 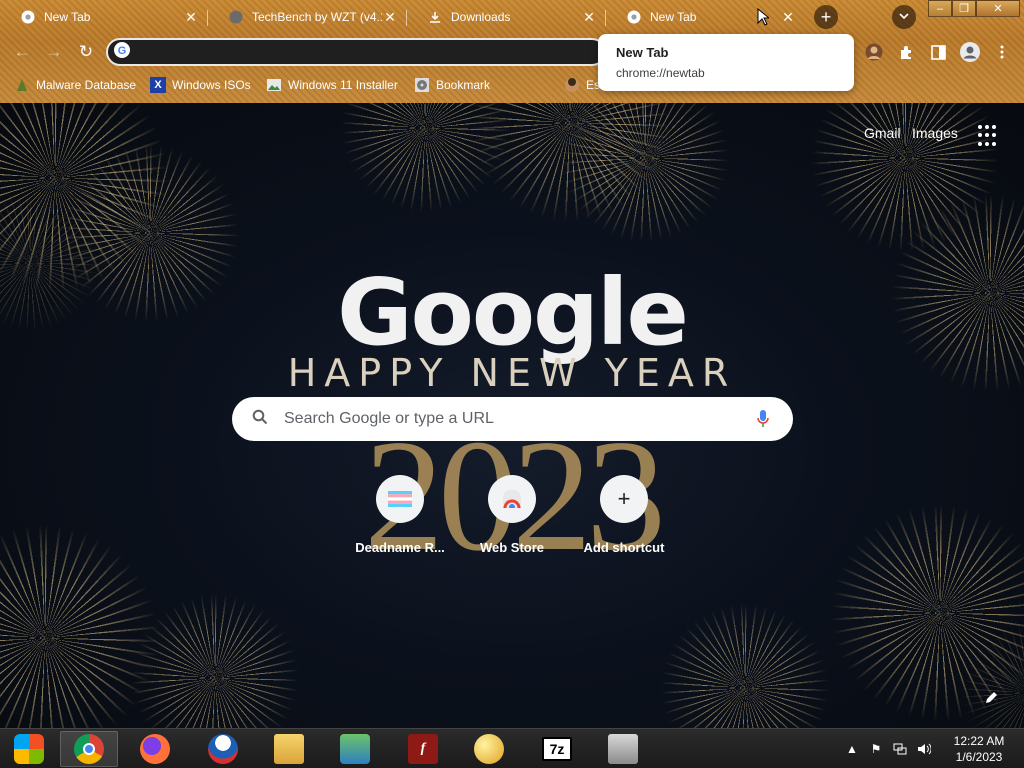 What do you see at coordinates (435, 17) in the screenshot?
I see `download-icon` at bounding box center [435, 17].